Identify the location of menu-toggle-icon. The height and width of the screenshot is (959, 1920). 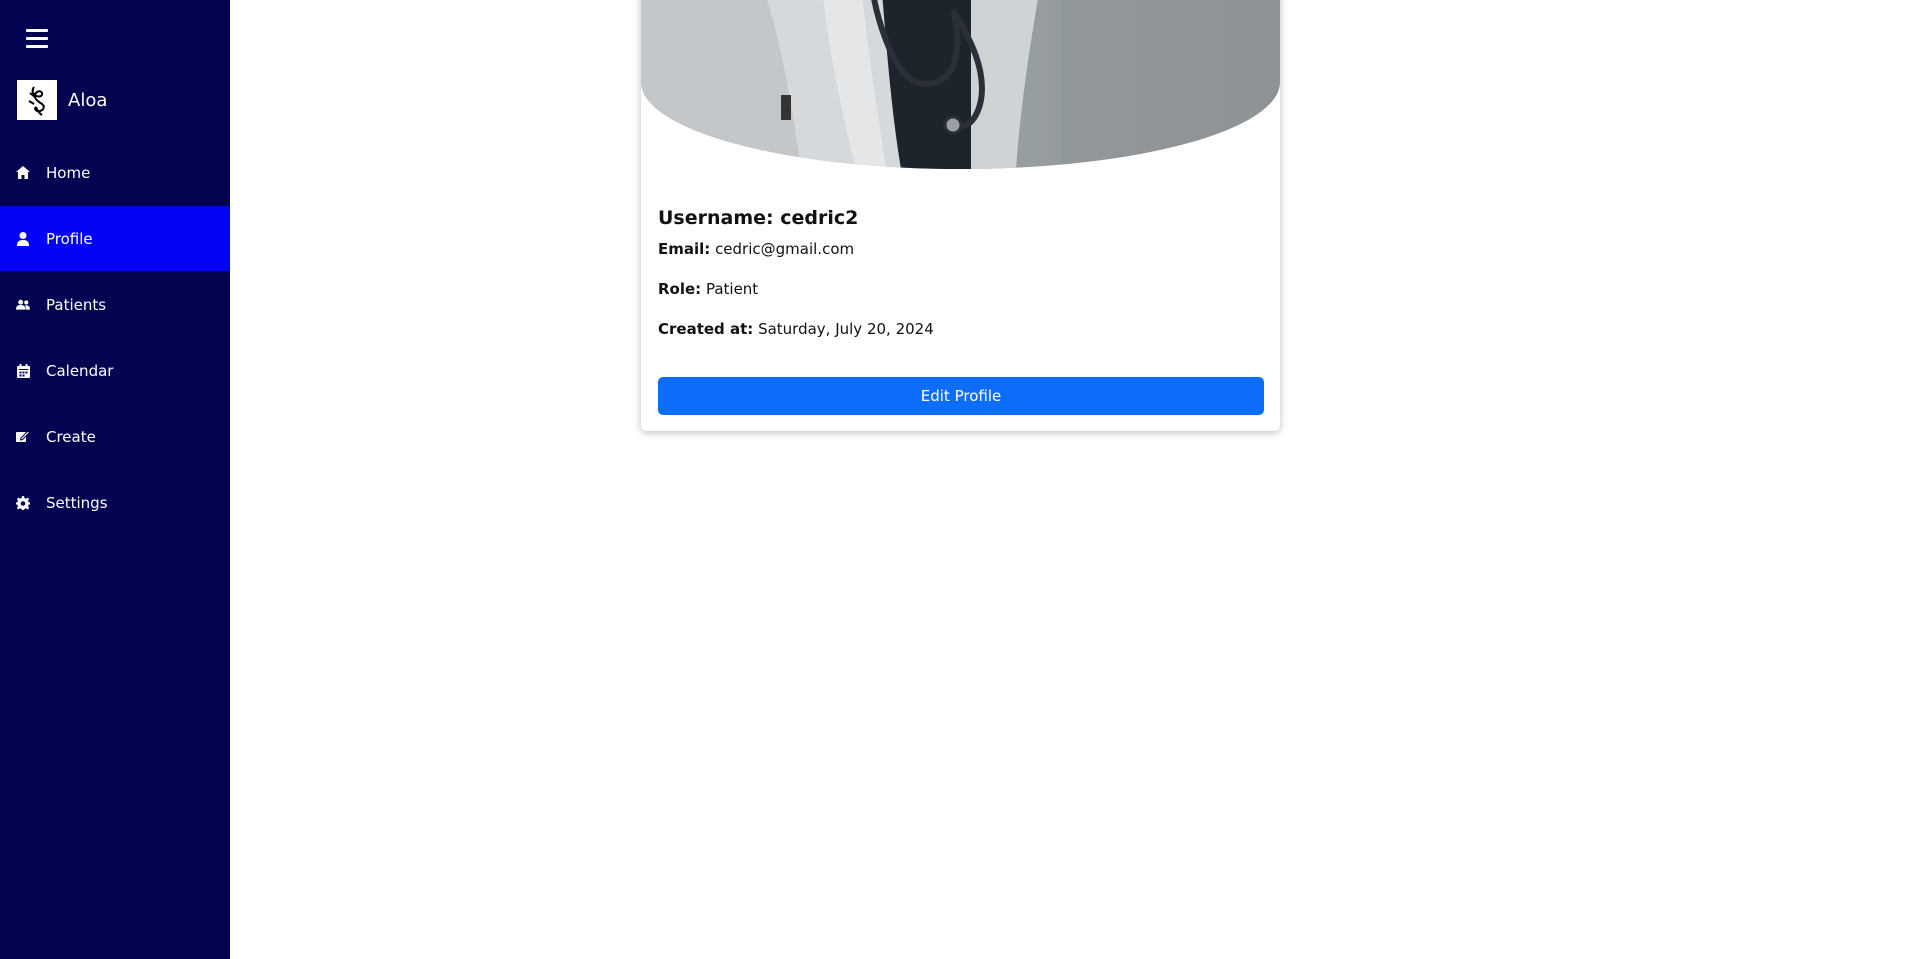
(37, 39).